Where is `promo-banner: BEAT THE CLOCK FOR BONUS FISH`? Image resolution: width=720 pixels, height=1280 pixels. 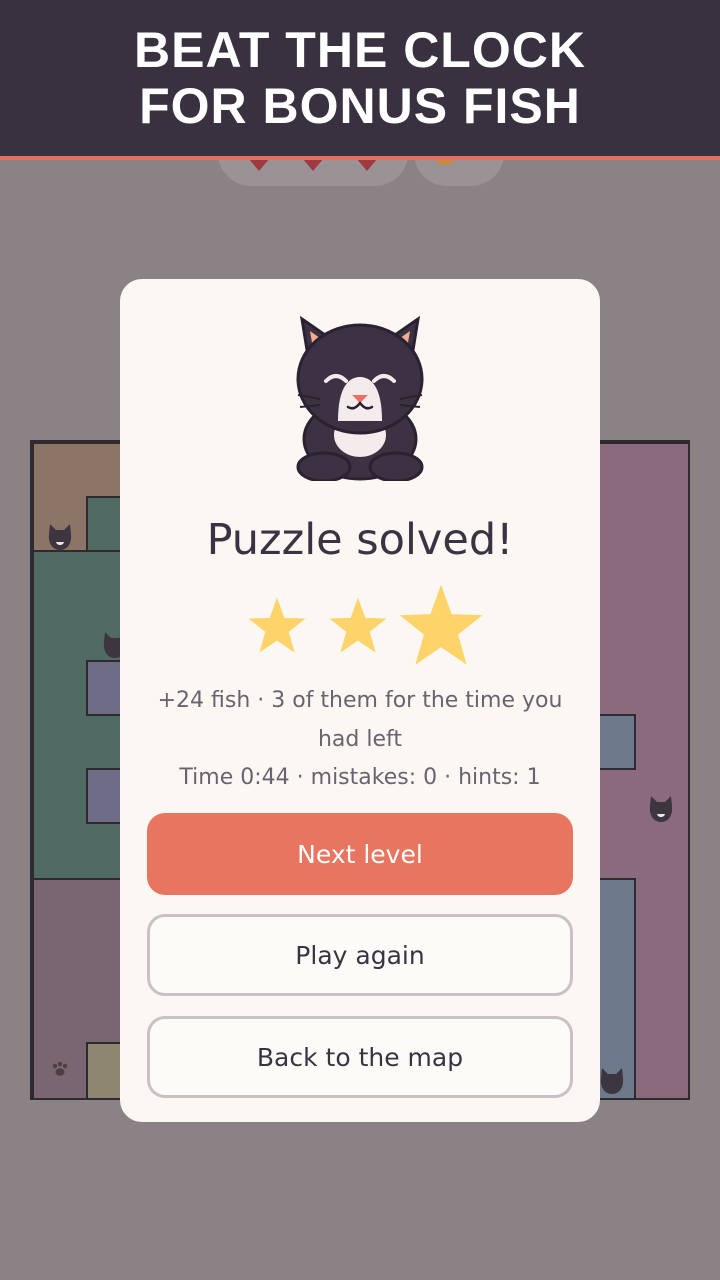
promo-banner: BEAT THE CLOCK FOR BONUS FISH is located at coordinates (360, 80).